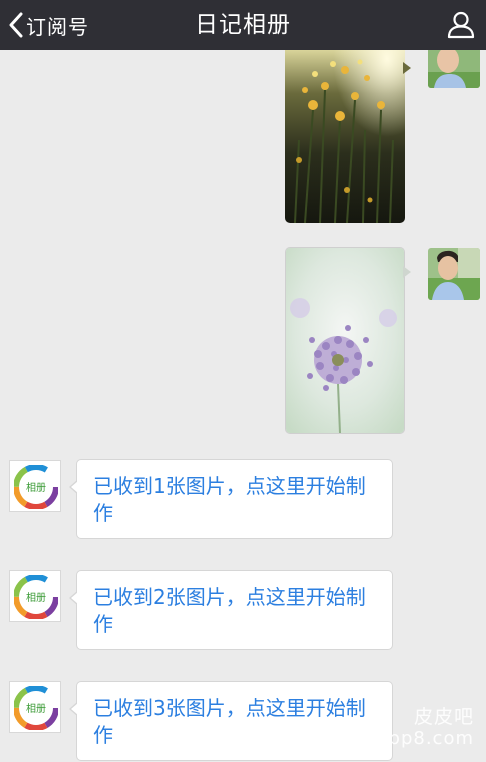 The width and height of the screenshot is (486, 762). I want to click on reply-bubble: 已收到1张图片，点这里开始制作, so click(231, 499).